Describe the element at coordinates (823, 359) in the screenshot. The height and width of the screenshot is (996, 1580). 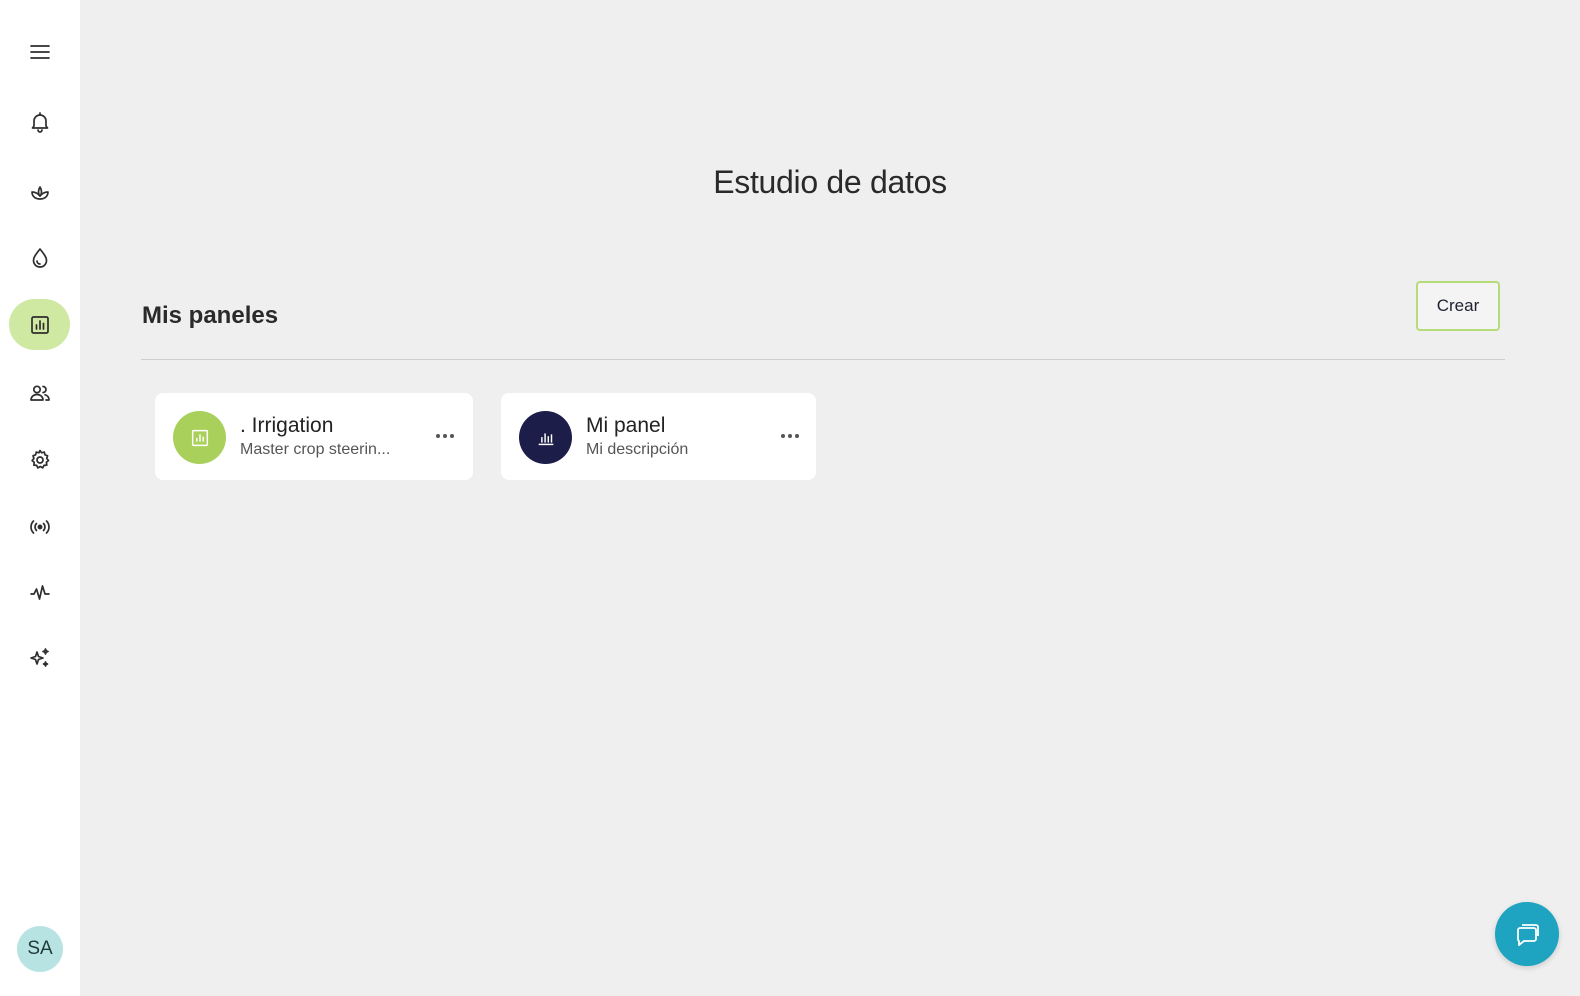
I see `divider` at that location.